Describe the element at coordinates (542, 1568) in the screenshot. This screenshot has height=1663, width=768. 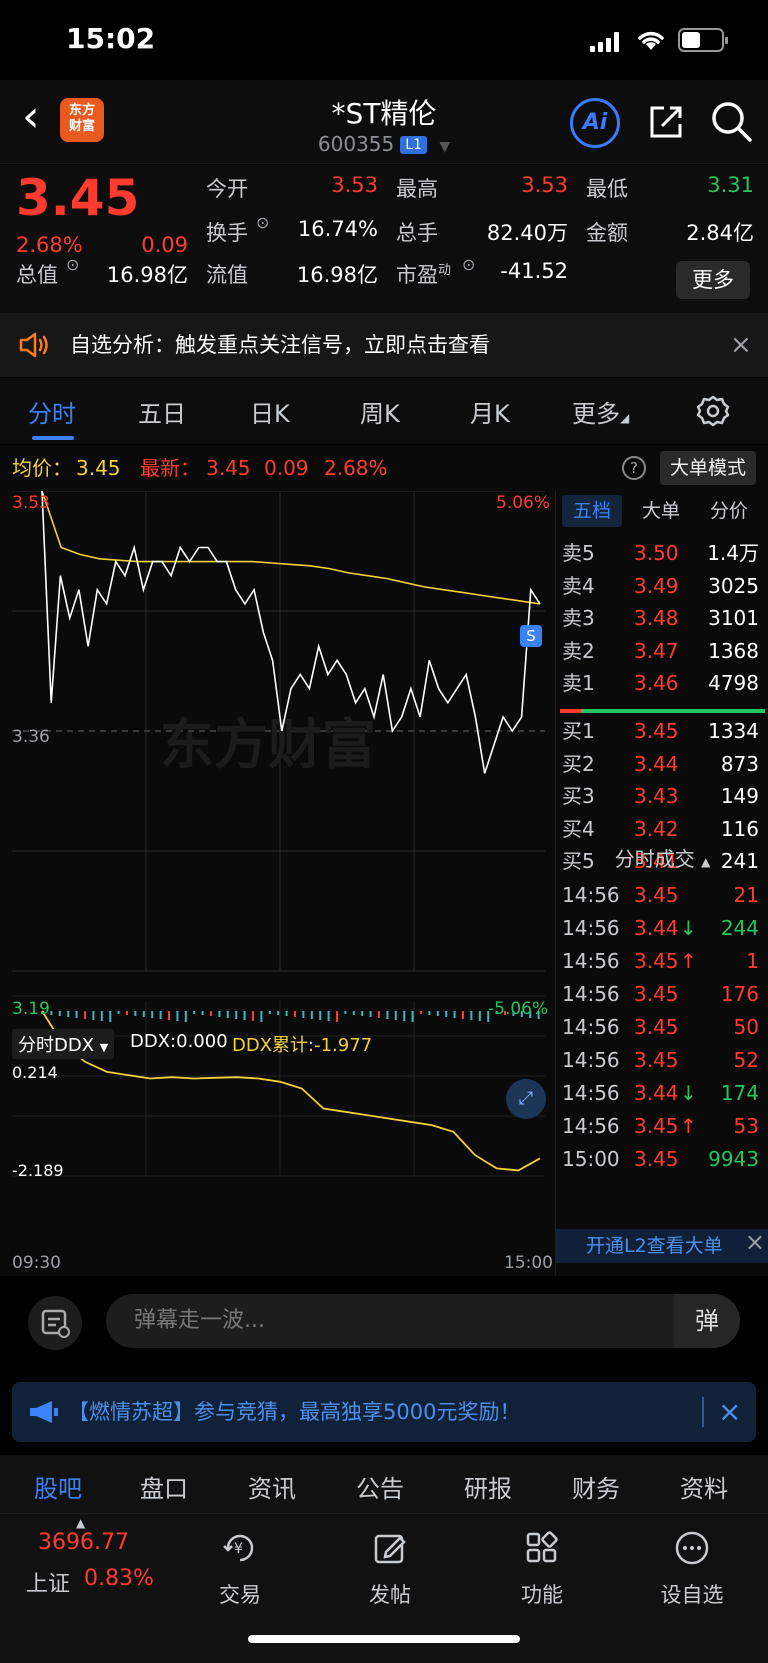
I see `nav-functions: 功能` at that location.